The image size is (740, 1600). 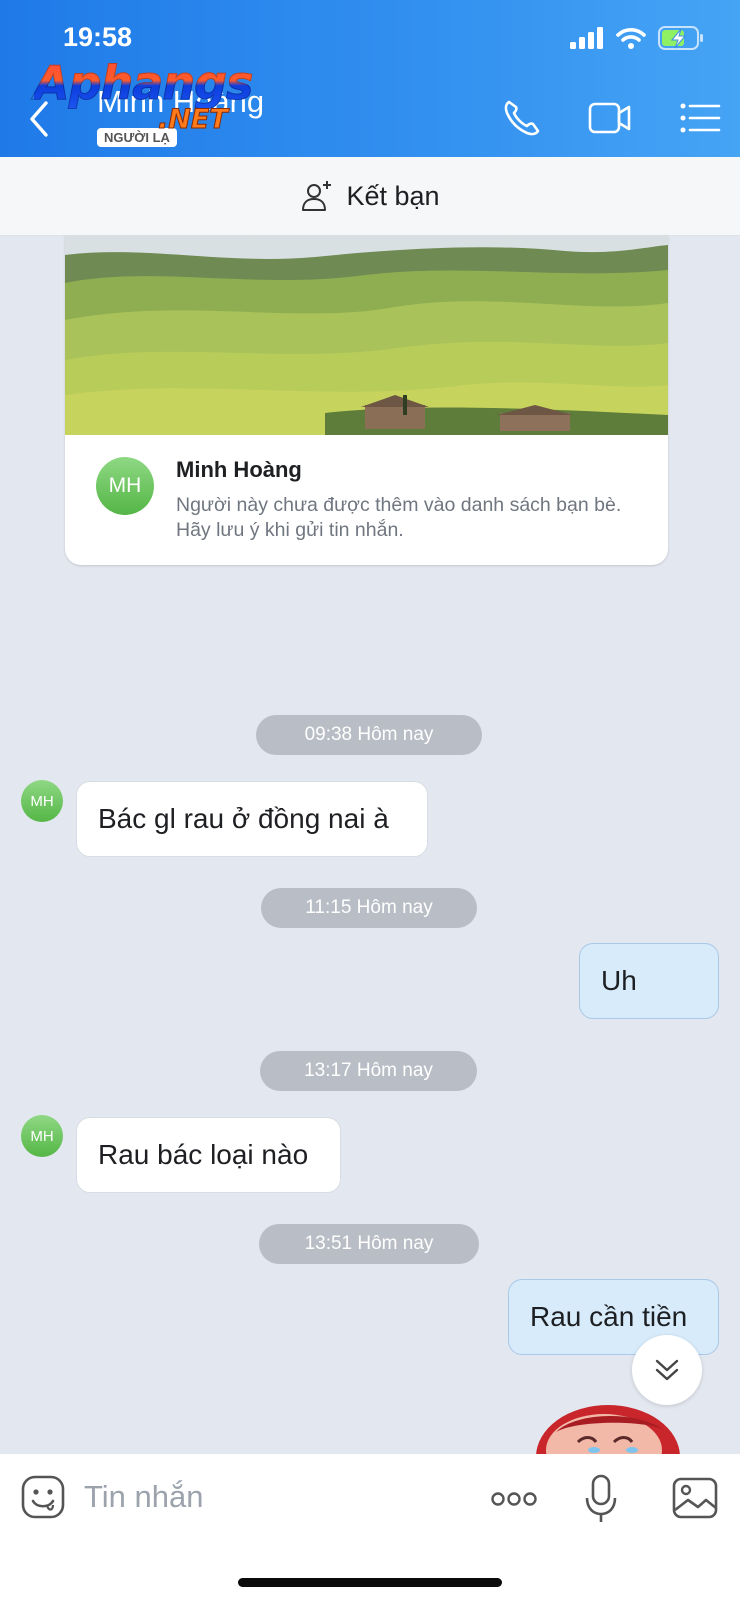 What do you see at coordinates (649, 981) in the screenshot?
I see `outgoing-message: Uh` at bounding box center [649, 981].